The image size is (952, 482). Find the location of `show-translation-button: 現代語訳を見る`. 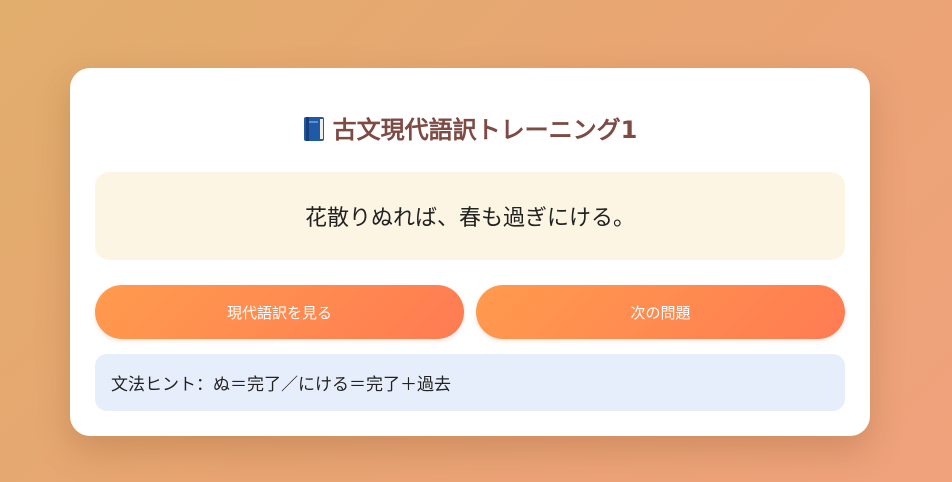

show-translation-button: 現代語訳を見る is located at coordinates (279, 312).